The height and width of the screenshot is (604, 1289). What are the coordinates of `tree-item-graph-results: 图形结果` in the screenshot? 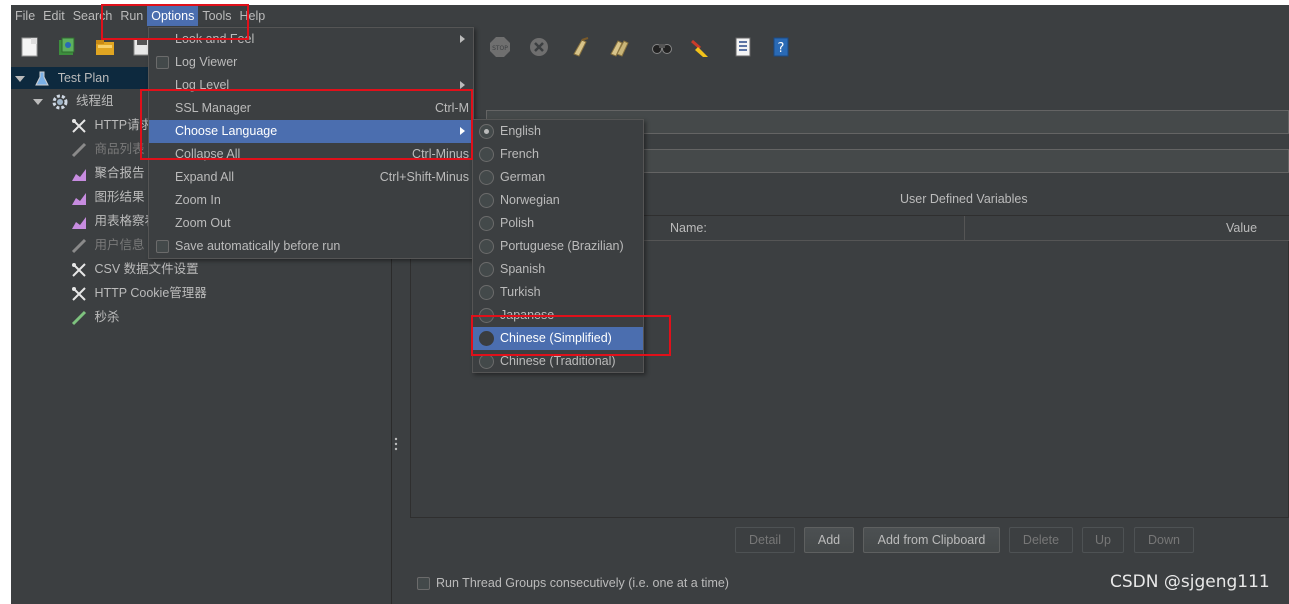 It's located at (108, 197).